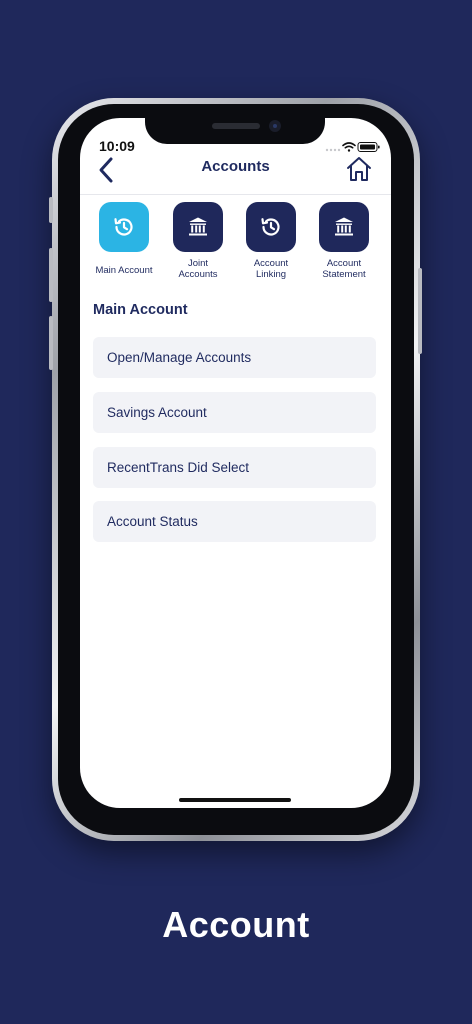 The height and width of the screenshot is (1024, 472). Describe the element at coordinates (117, 146) in the screenshot. I see `status-time: 10:09` at that location.